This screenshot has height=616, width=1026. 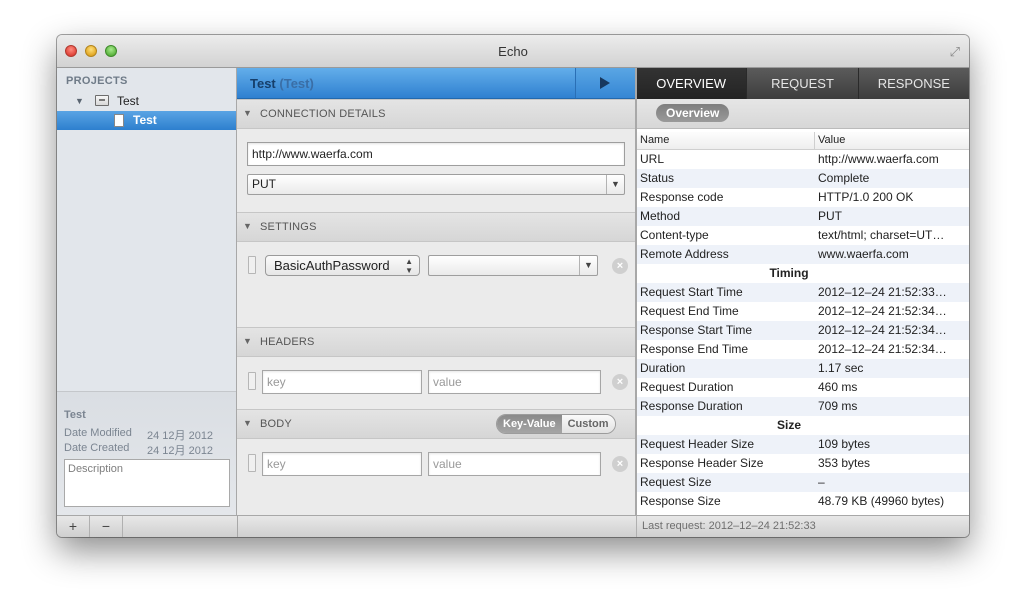 What do you see at coordinates (821, 482) in the screenshot?
I see `cell-value: –` at bounding box center [821, 482].